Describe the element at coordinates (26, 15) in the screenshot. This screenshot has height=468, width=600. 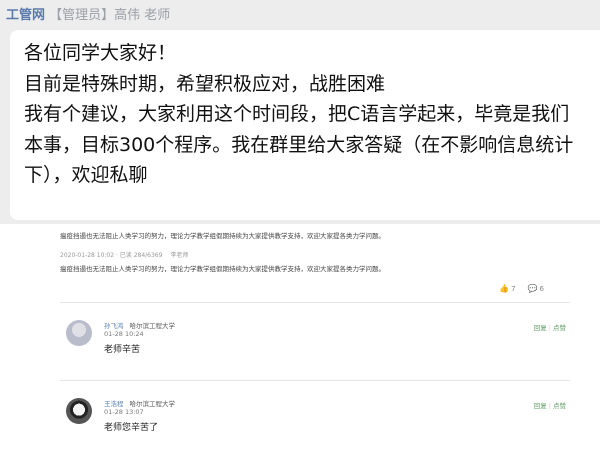
I see `watermark: 工管网` at that location.